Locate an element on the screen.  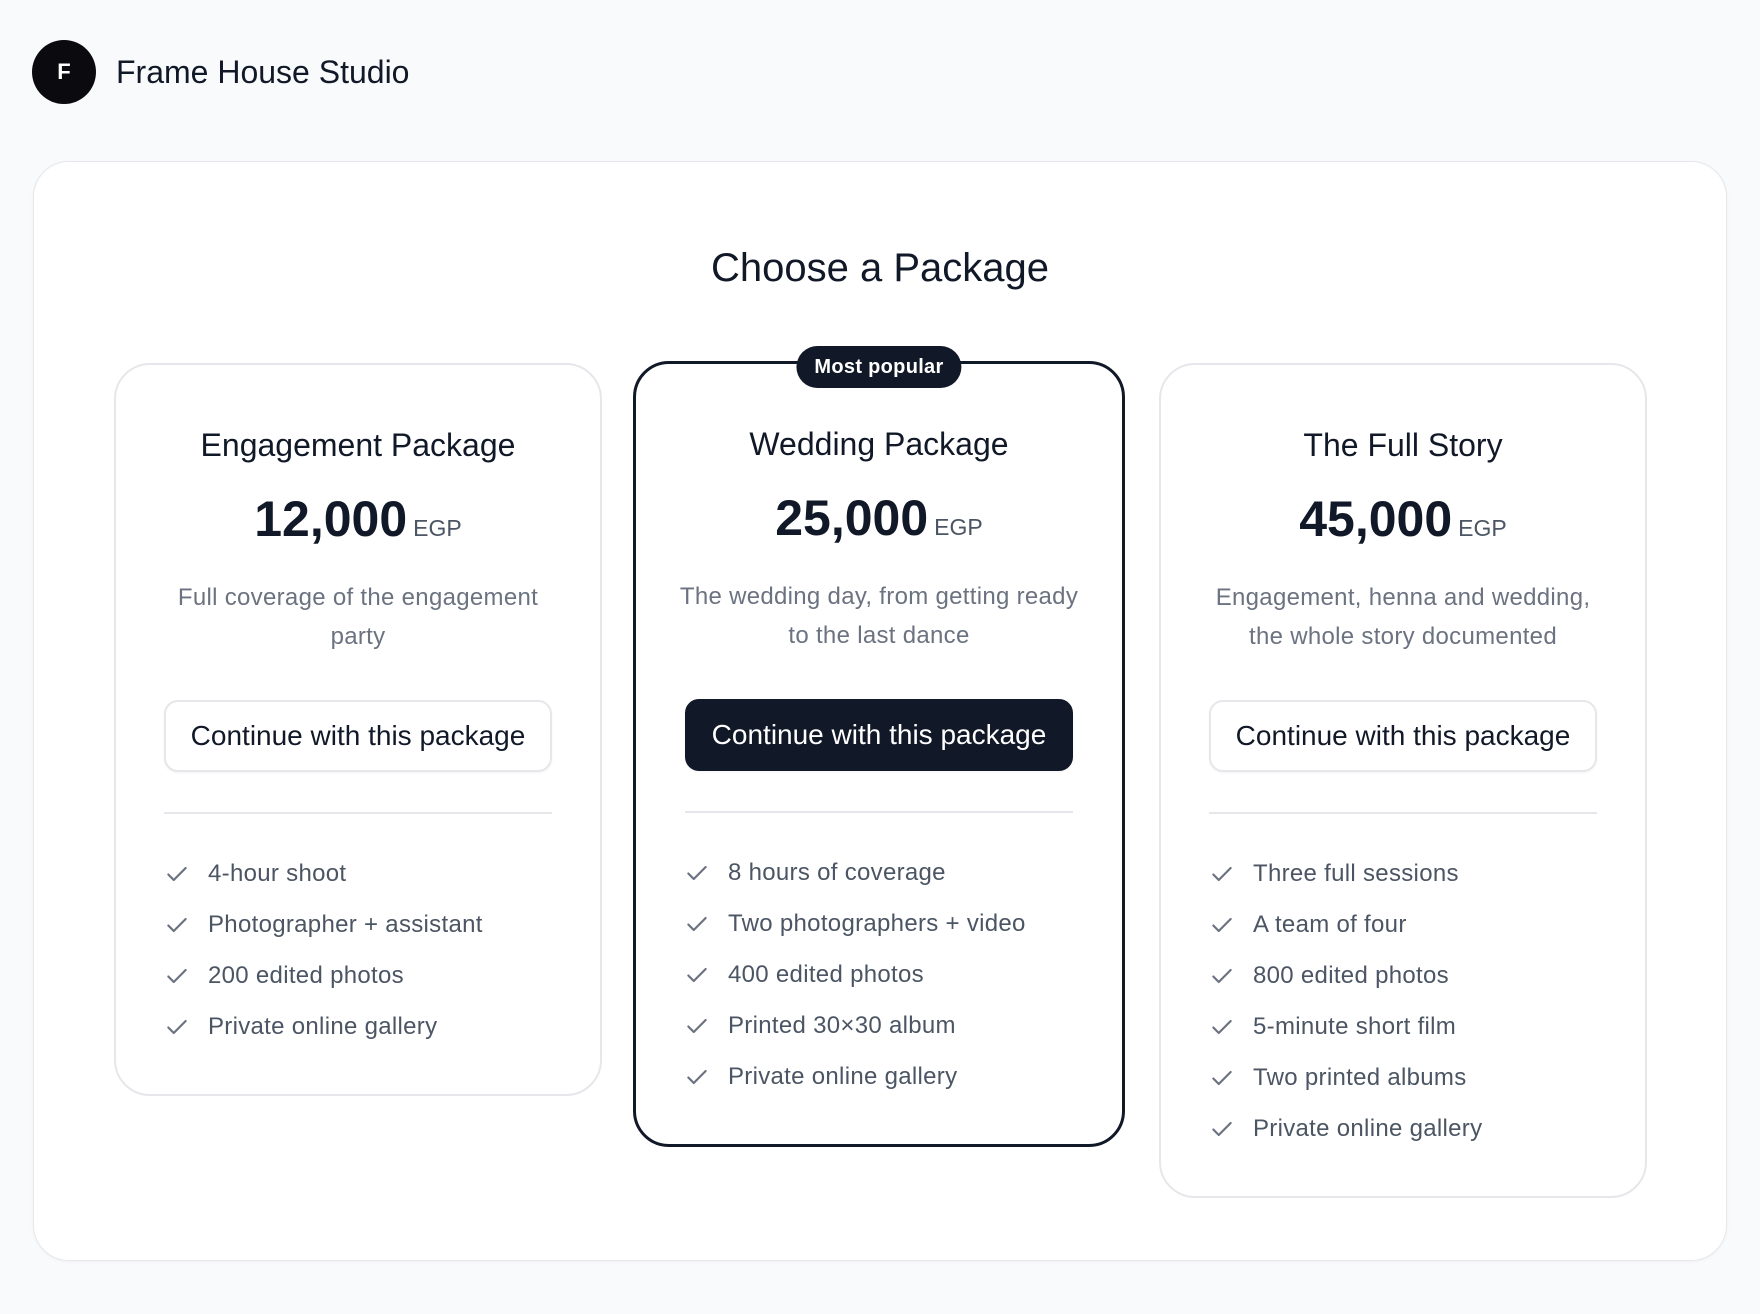
package-price-row: 45,000 EGP is located at coordinates (1403, 519).